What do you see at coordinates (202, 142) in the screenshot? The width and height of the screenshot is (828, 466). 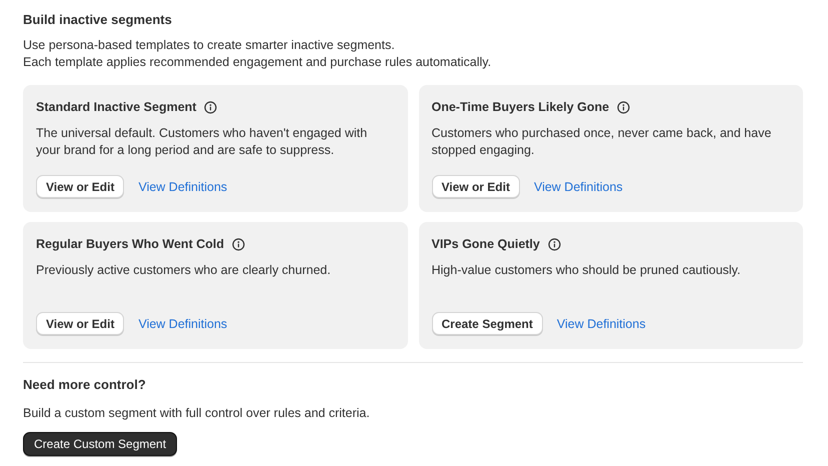 I see `card-description: The universal default. Customers who haven't engaged with your brand for a long period and are safe to suppress.` at bounding box center [202, 142].